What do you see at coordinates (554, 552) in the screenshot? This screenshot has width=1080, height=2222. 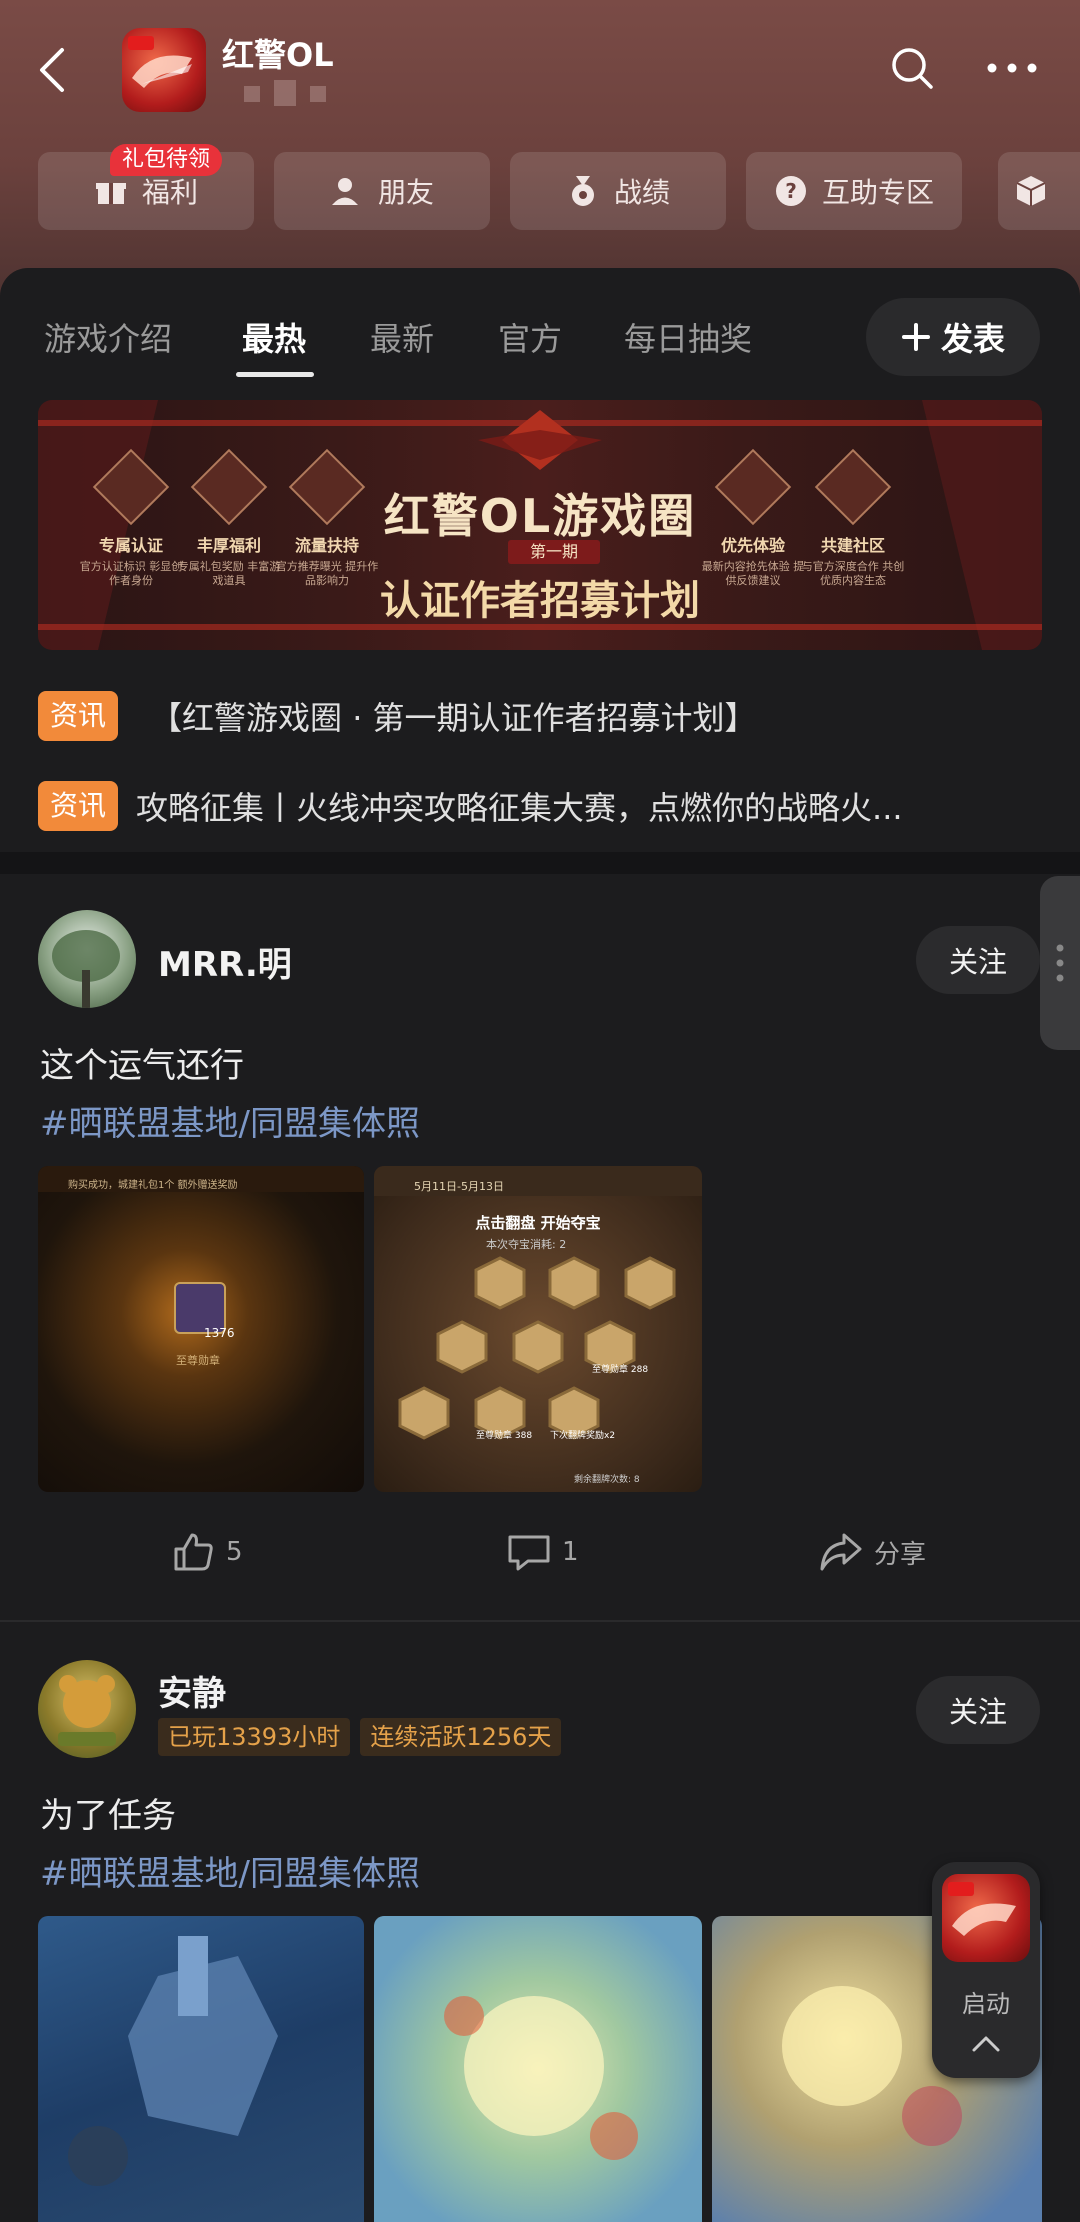 I see `banner-issue: 第一期` at bounding box center [554, 552].